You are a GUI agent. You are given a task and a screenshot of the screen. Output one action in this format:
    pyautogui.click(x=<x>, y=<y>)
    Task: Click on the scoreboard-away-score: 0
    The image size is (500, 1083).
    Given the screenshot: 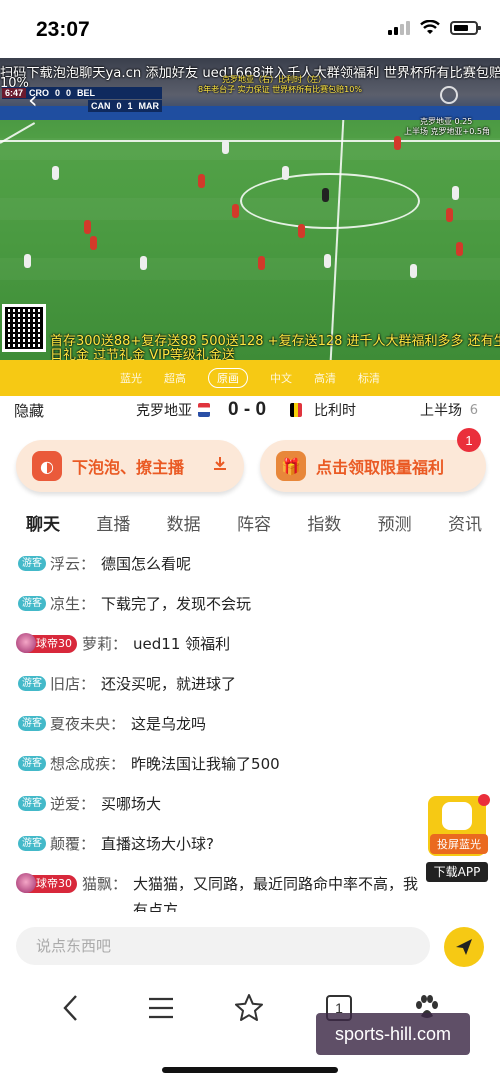 What is the action you would take?
    pyautogui.click(x=69, y=93)
    